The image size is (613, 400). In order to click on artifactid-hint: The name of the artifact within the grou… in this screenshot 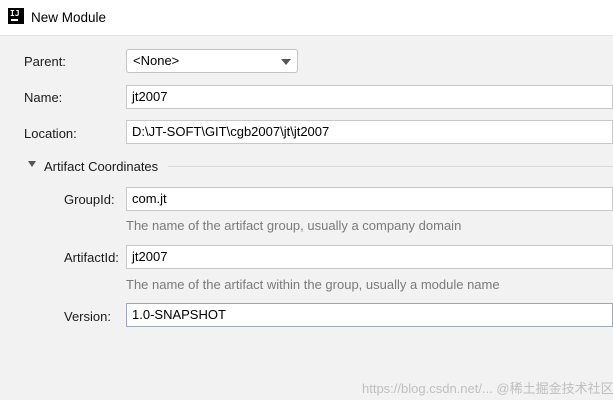, I will do `click(313, 284)`.